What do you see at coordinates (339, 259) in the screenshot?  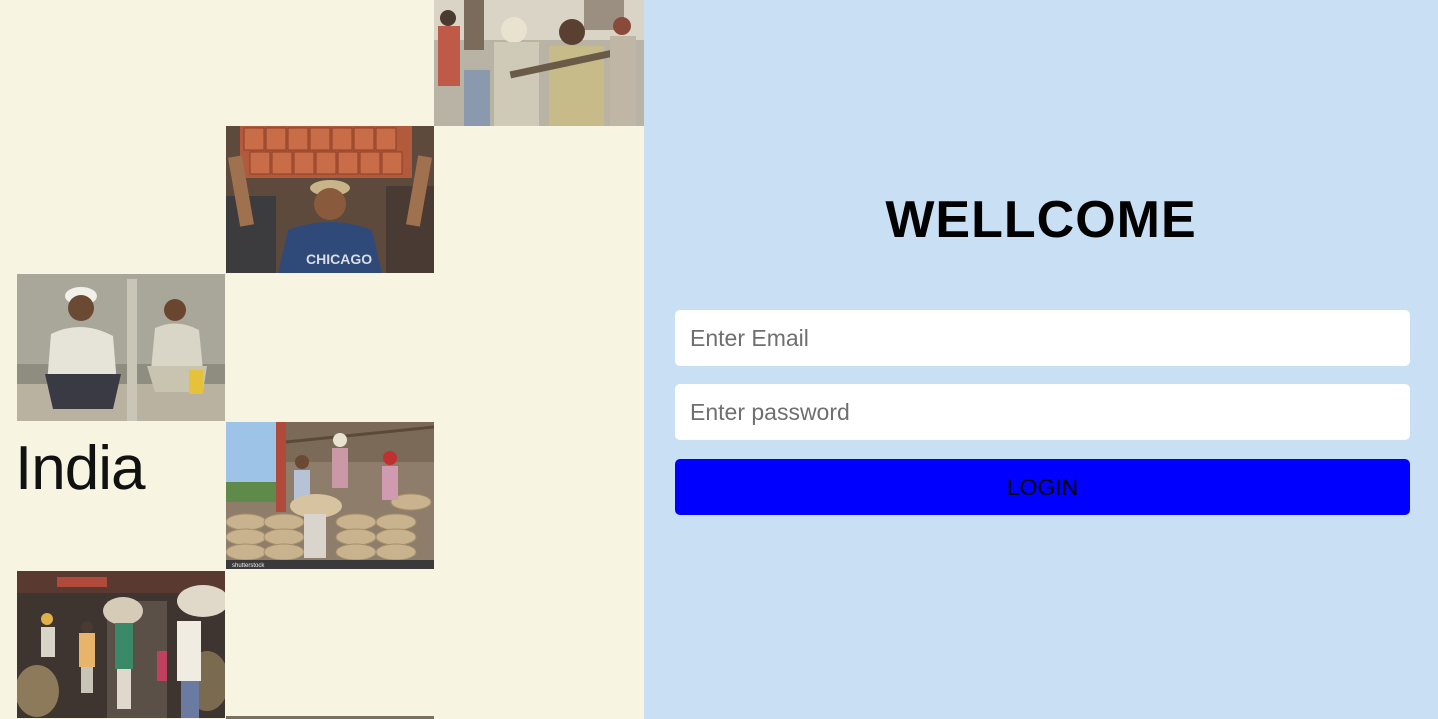 I see `svg-text: CHICAGO` at bounding box center [339, 259].